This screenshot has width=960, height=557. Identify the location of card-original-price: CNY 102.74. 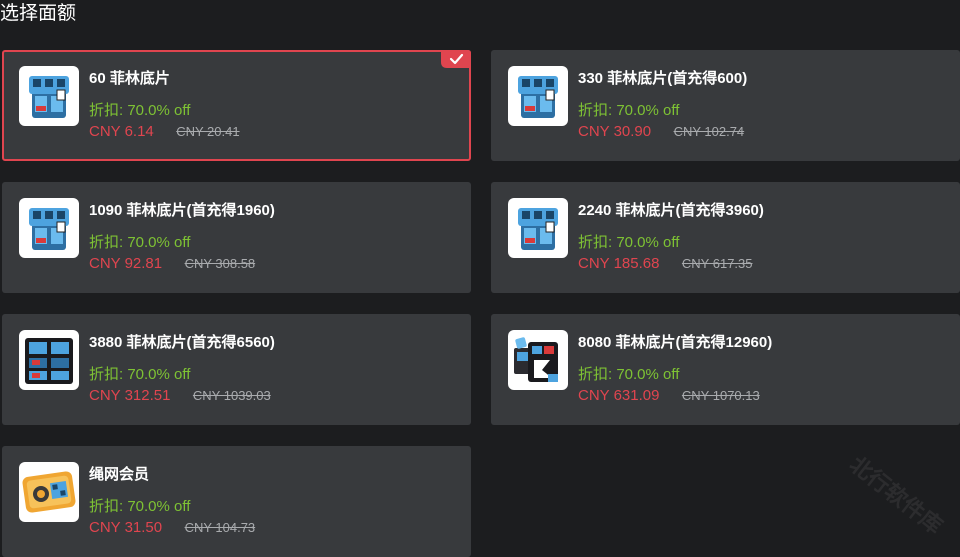
(709, 131).